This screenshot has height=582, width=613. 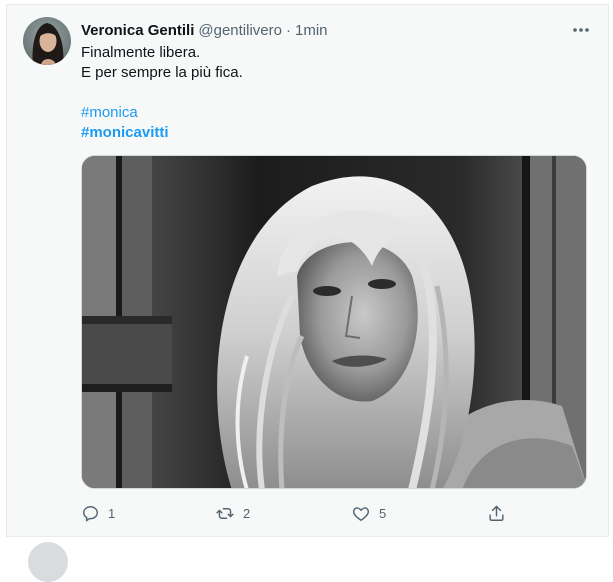 I want to click on tweet-header: Veronica Gentili @gentilivero · 1min, so click(x=204, y=31).